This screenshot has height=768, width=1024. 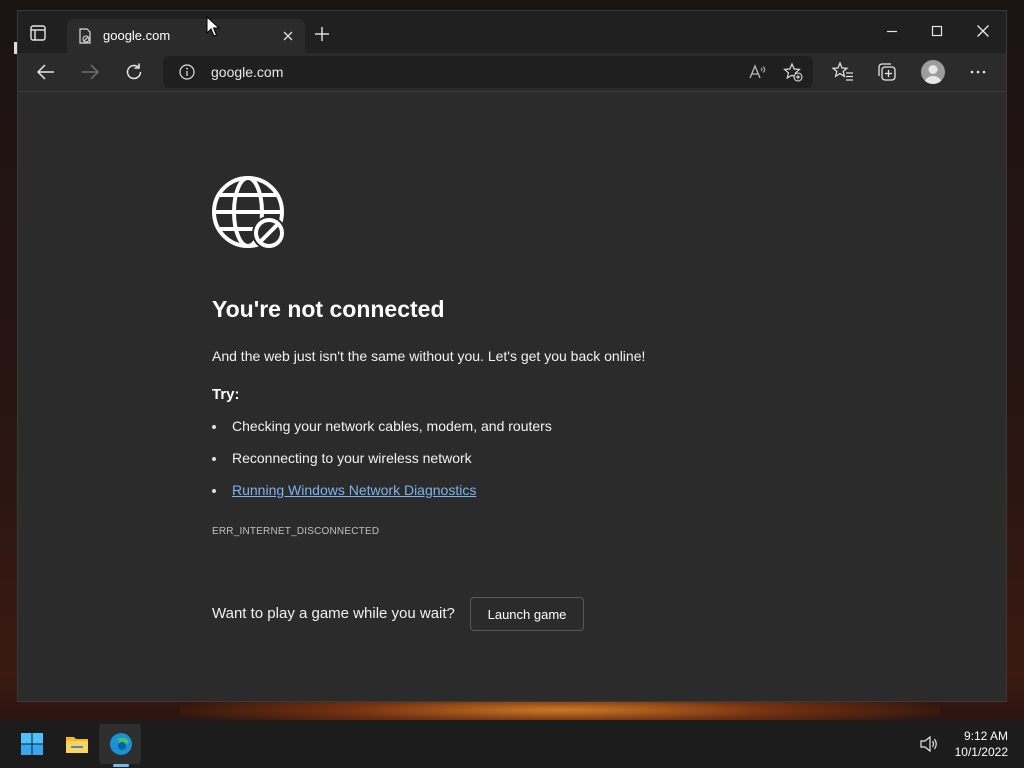 I want to click on close-window-icon, so click(x=983, y=31).